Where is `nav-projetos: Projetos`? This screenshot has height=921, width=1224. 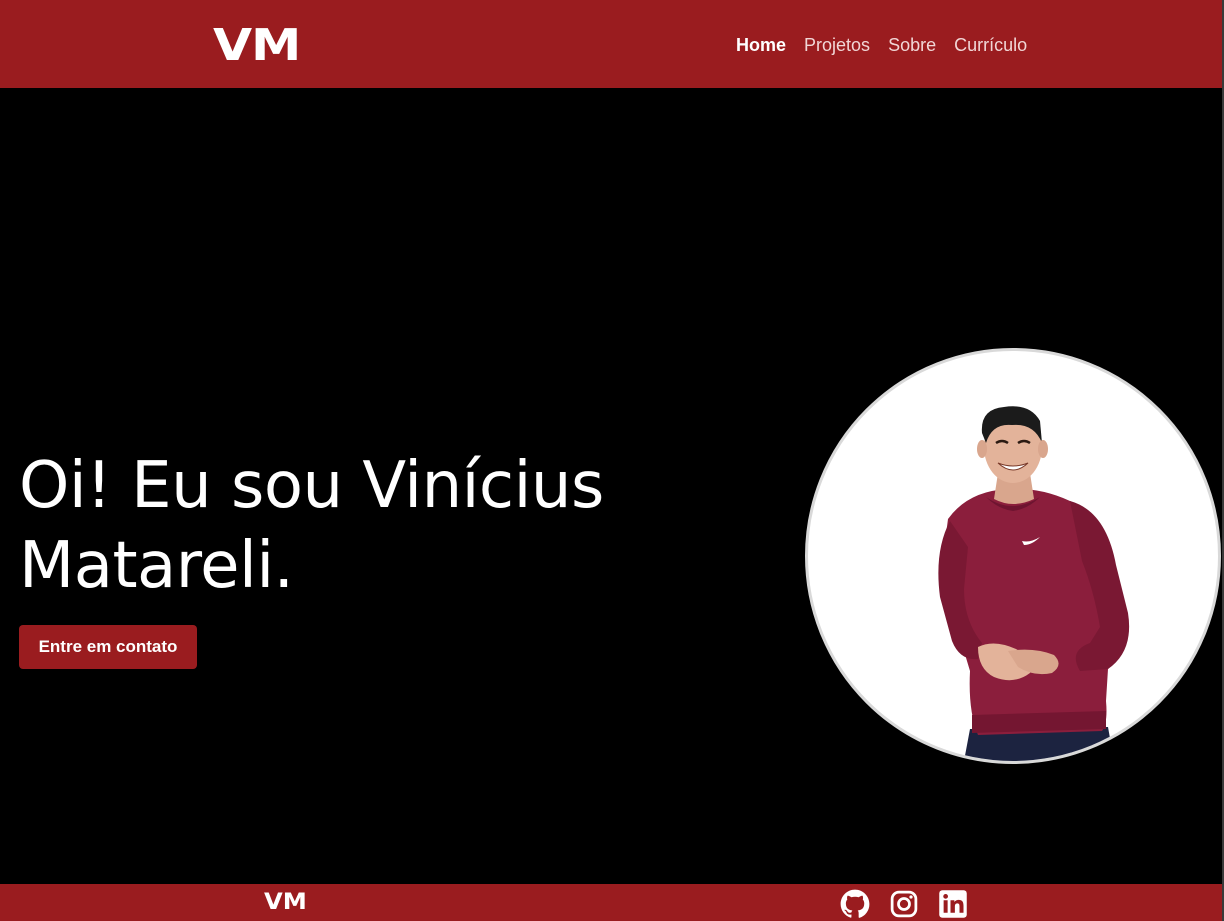
nav-projetos: Projetos is located at coordinates (837, 45).